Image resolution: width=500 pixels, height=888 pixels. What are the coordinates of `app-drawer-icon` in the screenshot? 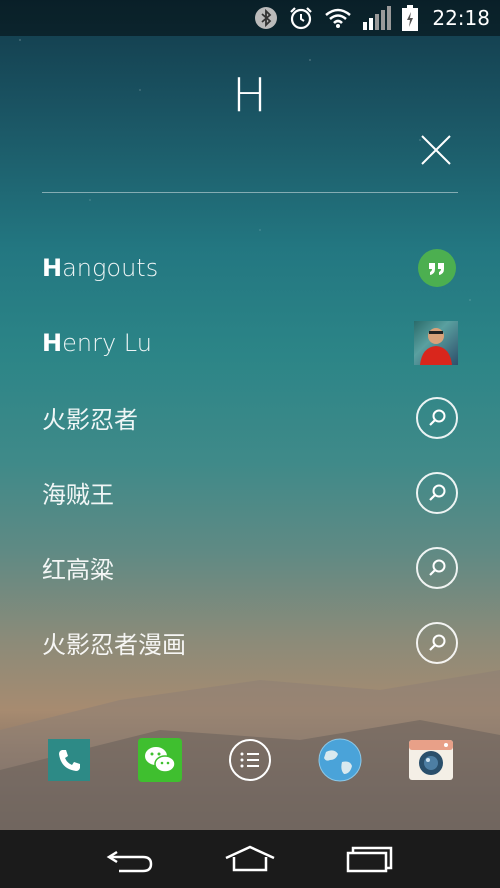 It's located at (250, 760).